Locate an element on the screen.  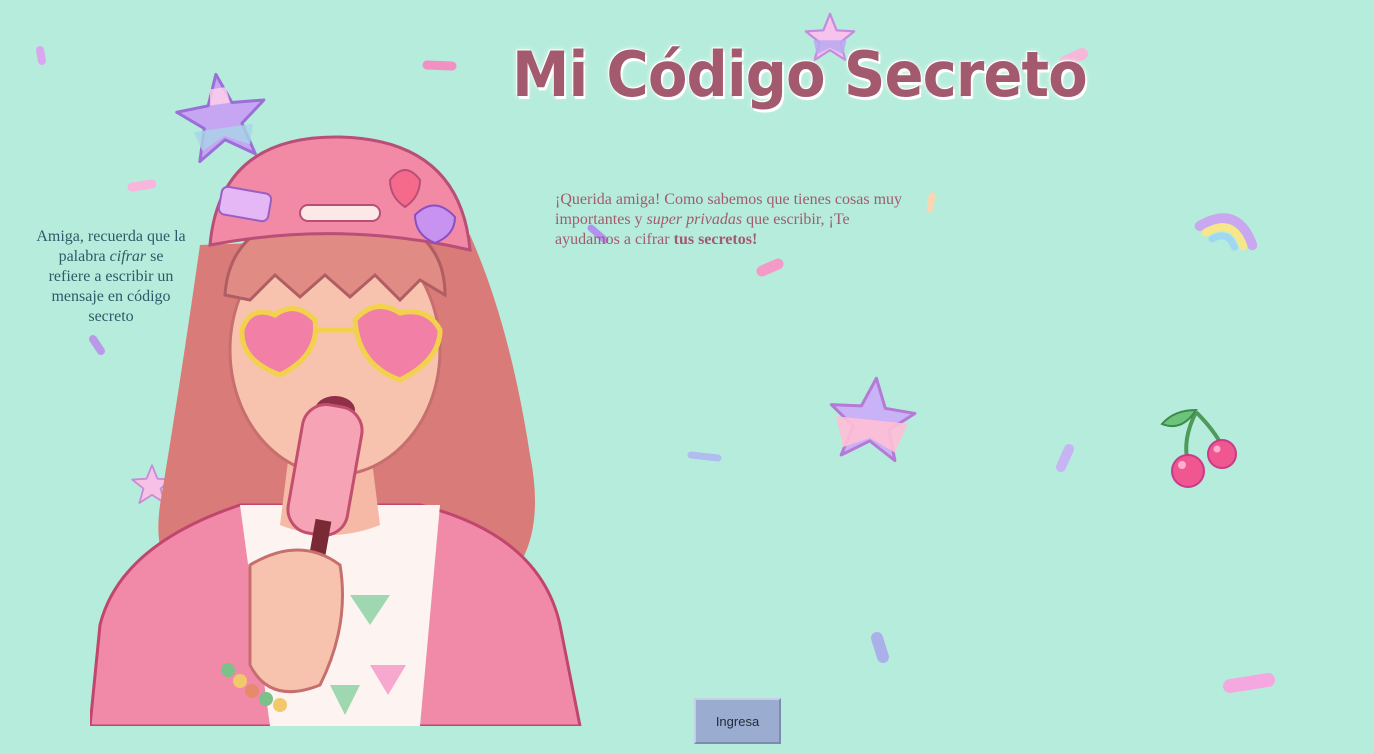
intro-emphasis: super privadas is located at coordinates (694, 219).